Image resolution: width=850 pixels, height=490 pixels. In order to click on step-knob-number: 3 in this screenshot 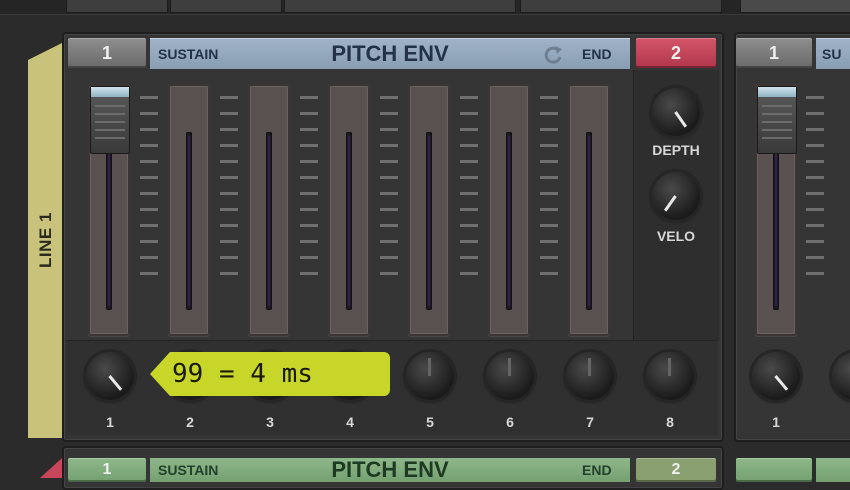, I will do `click(270, 422)`.